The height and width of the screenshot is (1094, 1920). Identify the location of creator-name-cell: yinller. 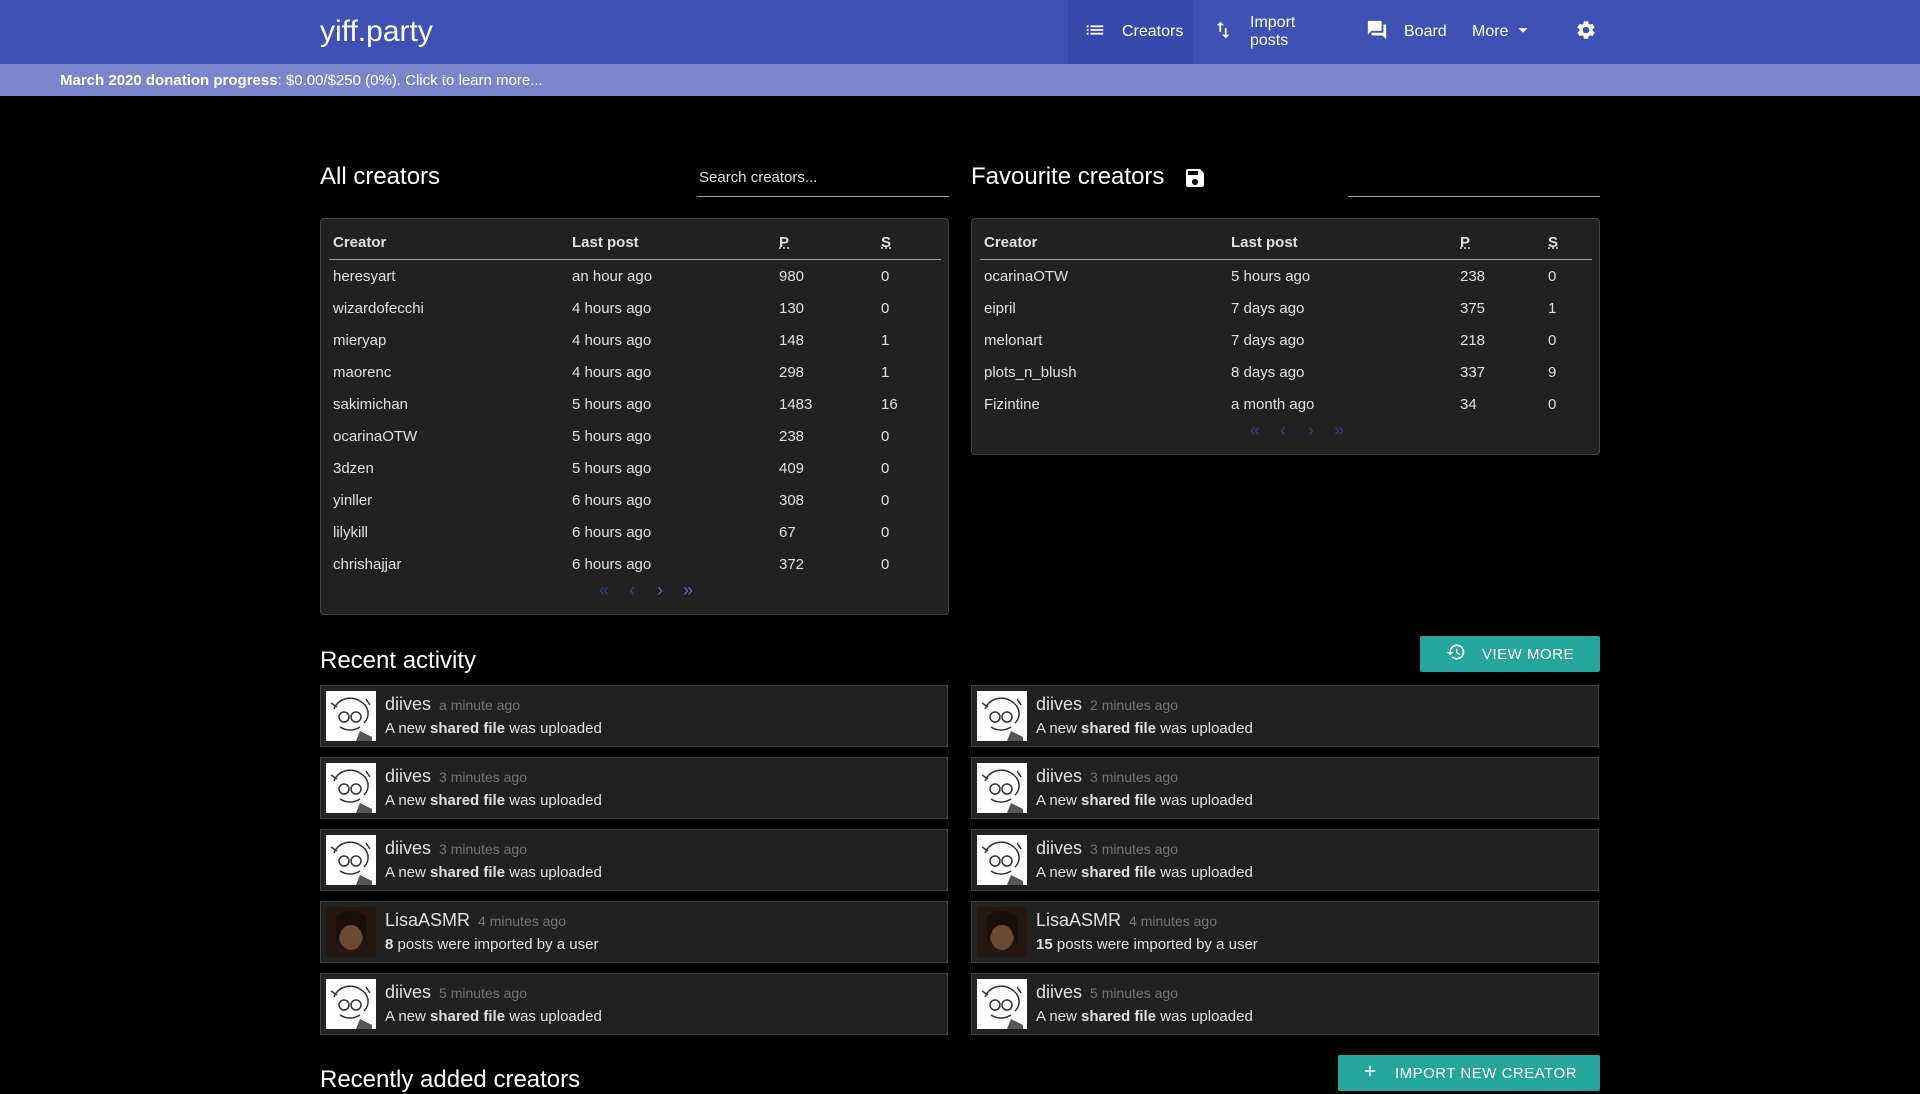
(448, 500).